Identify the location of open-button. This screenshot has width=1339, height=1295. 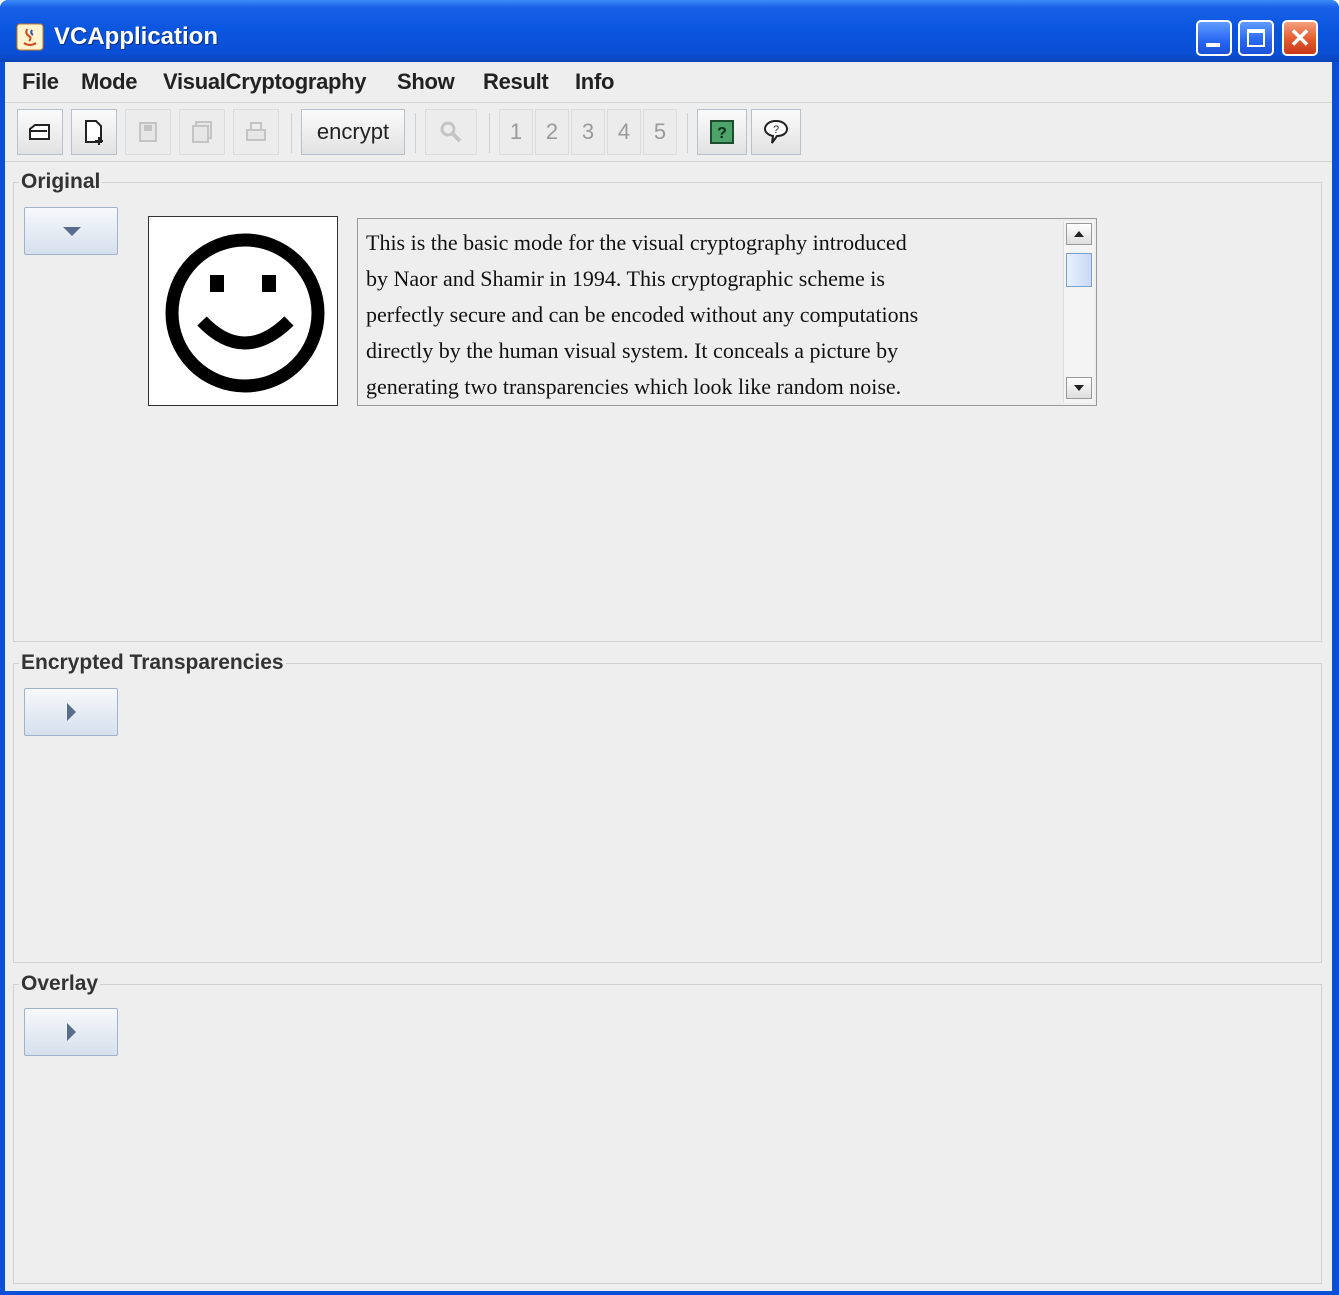
(40, 132).